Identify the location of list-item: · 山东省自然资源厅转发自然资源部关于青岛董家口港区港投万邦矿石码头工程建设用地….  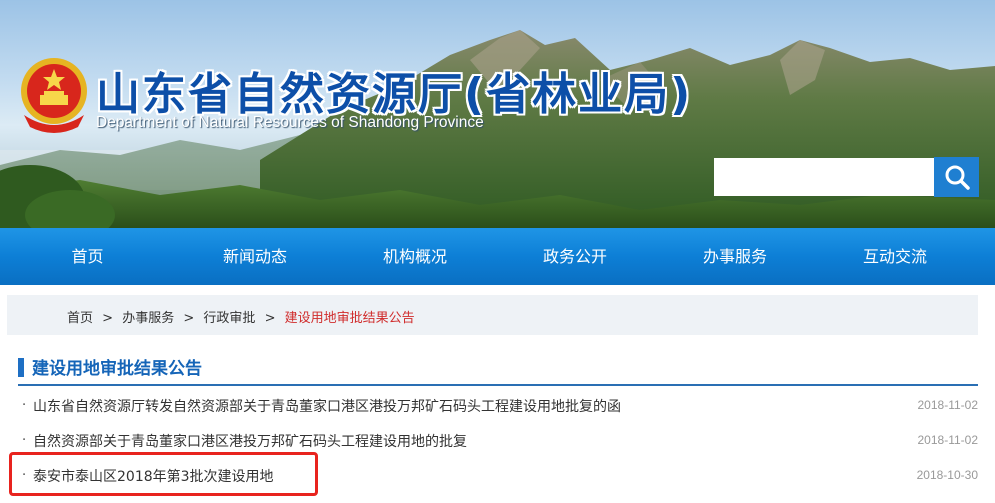
(498, 407).